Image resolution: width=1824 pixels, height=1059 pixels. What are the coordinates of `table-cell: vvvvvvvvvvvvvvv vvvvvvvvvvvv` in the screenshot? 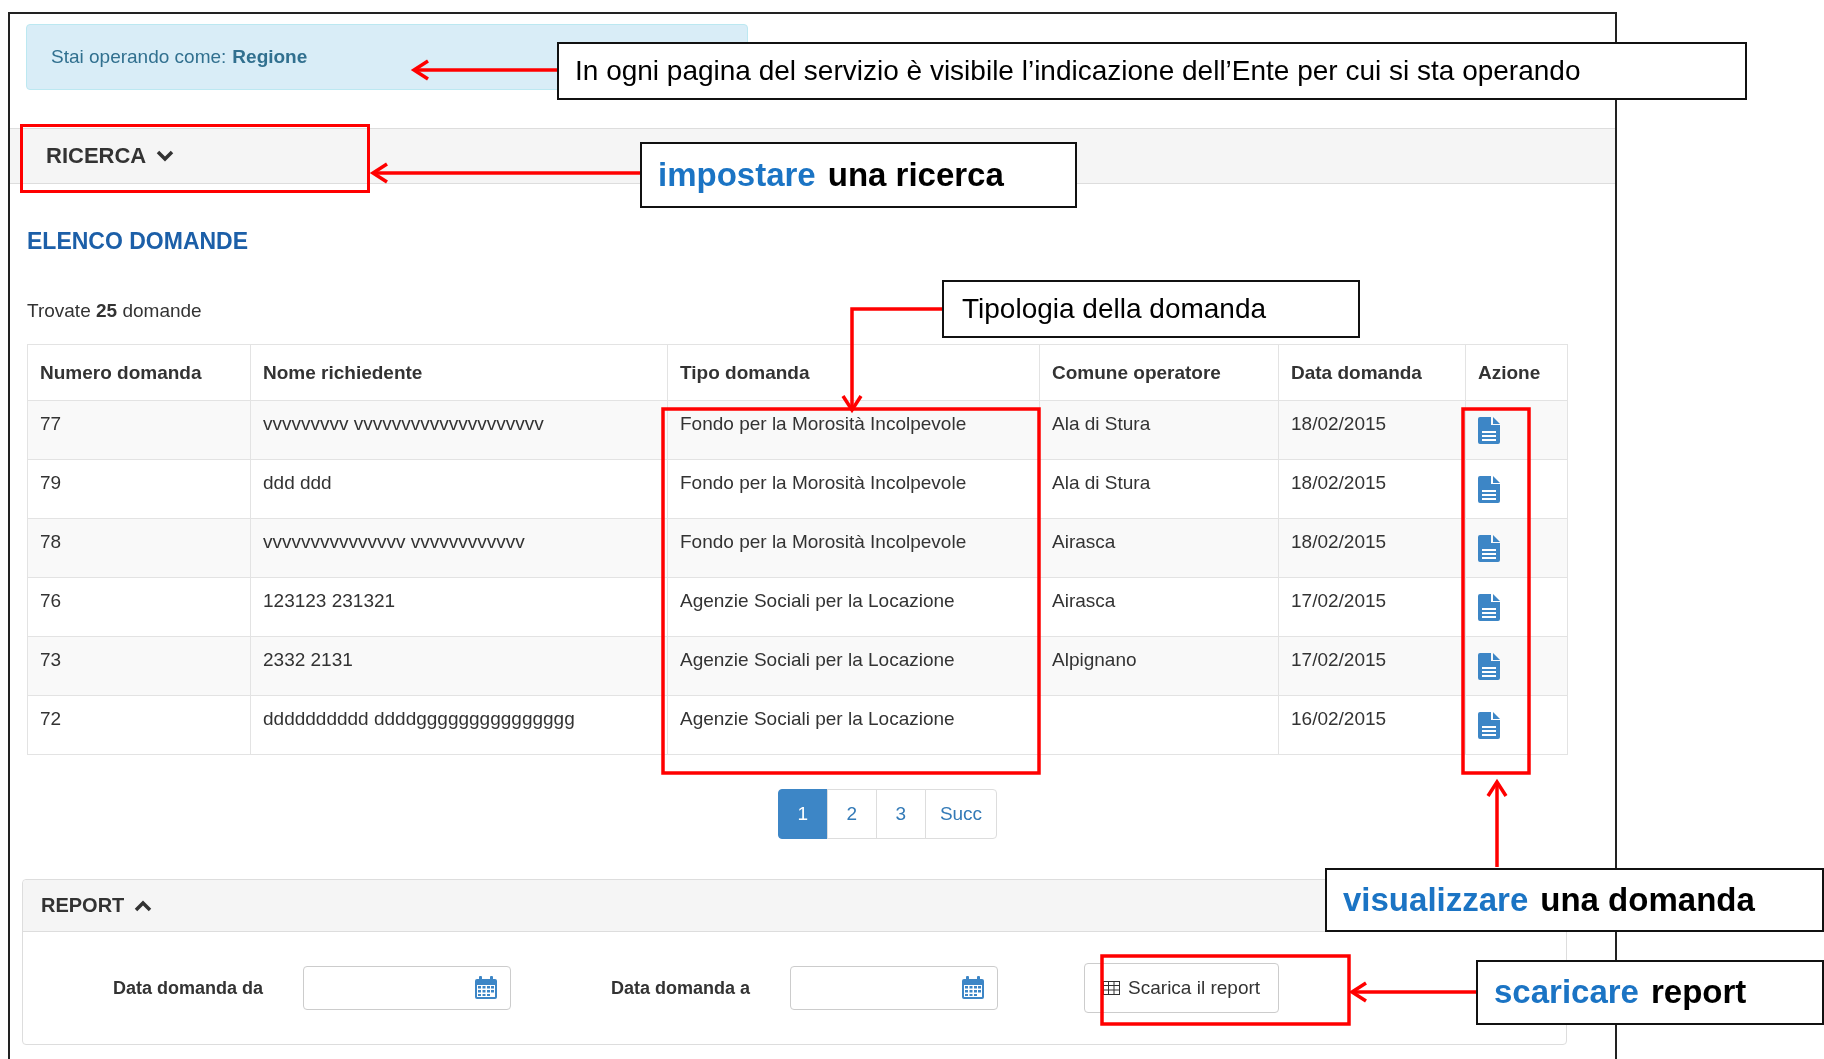 It's located at (394, 541).